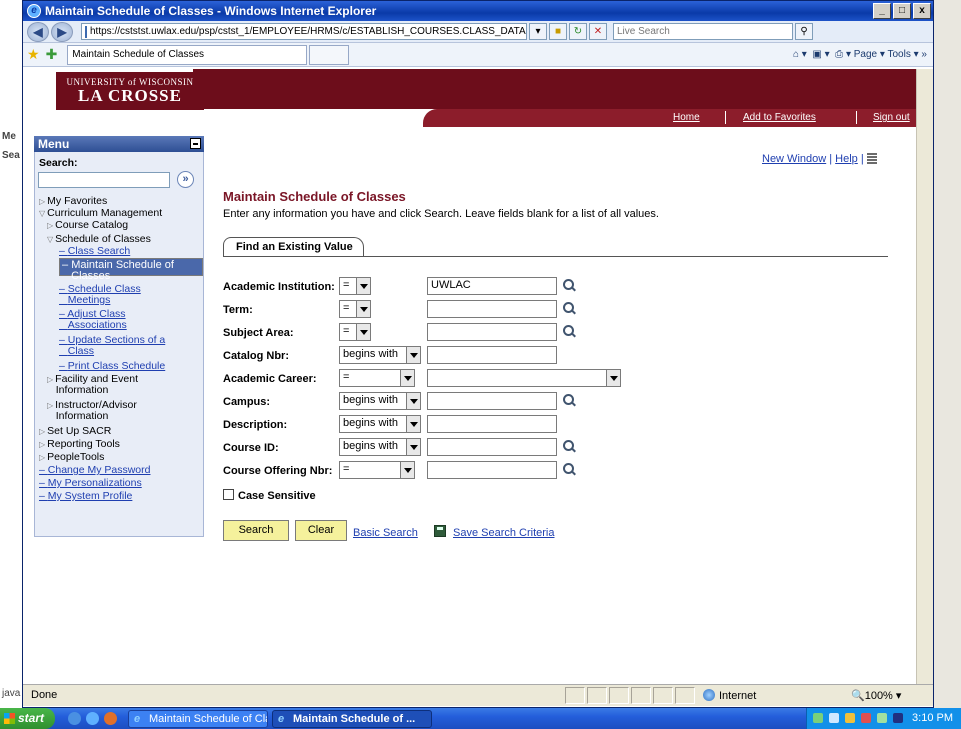  Describe the element at coordinates (131, 270) in the screenshot. I see `menu-link-maintain-schedule-selected: – Maintain Schedule of Classes` at that location.